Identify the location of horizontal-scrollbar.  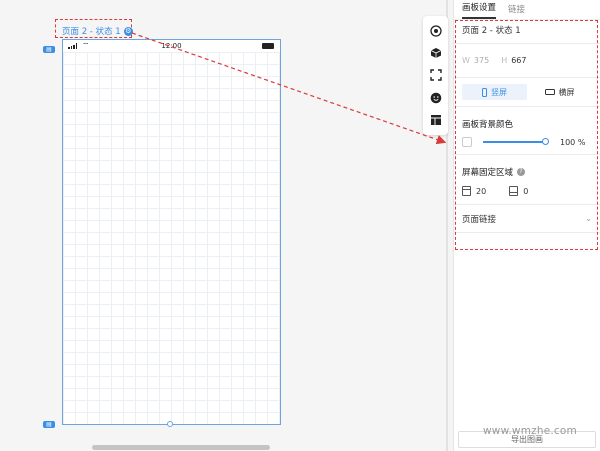
(181, 447).